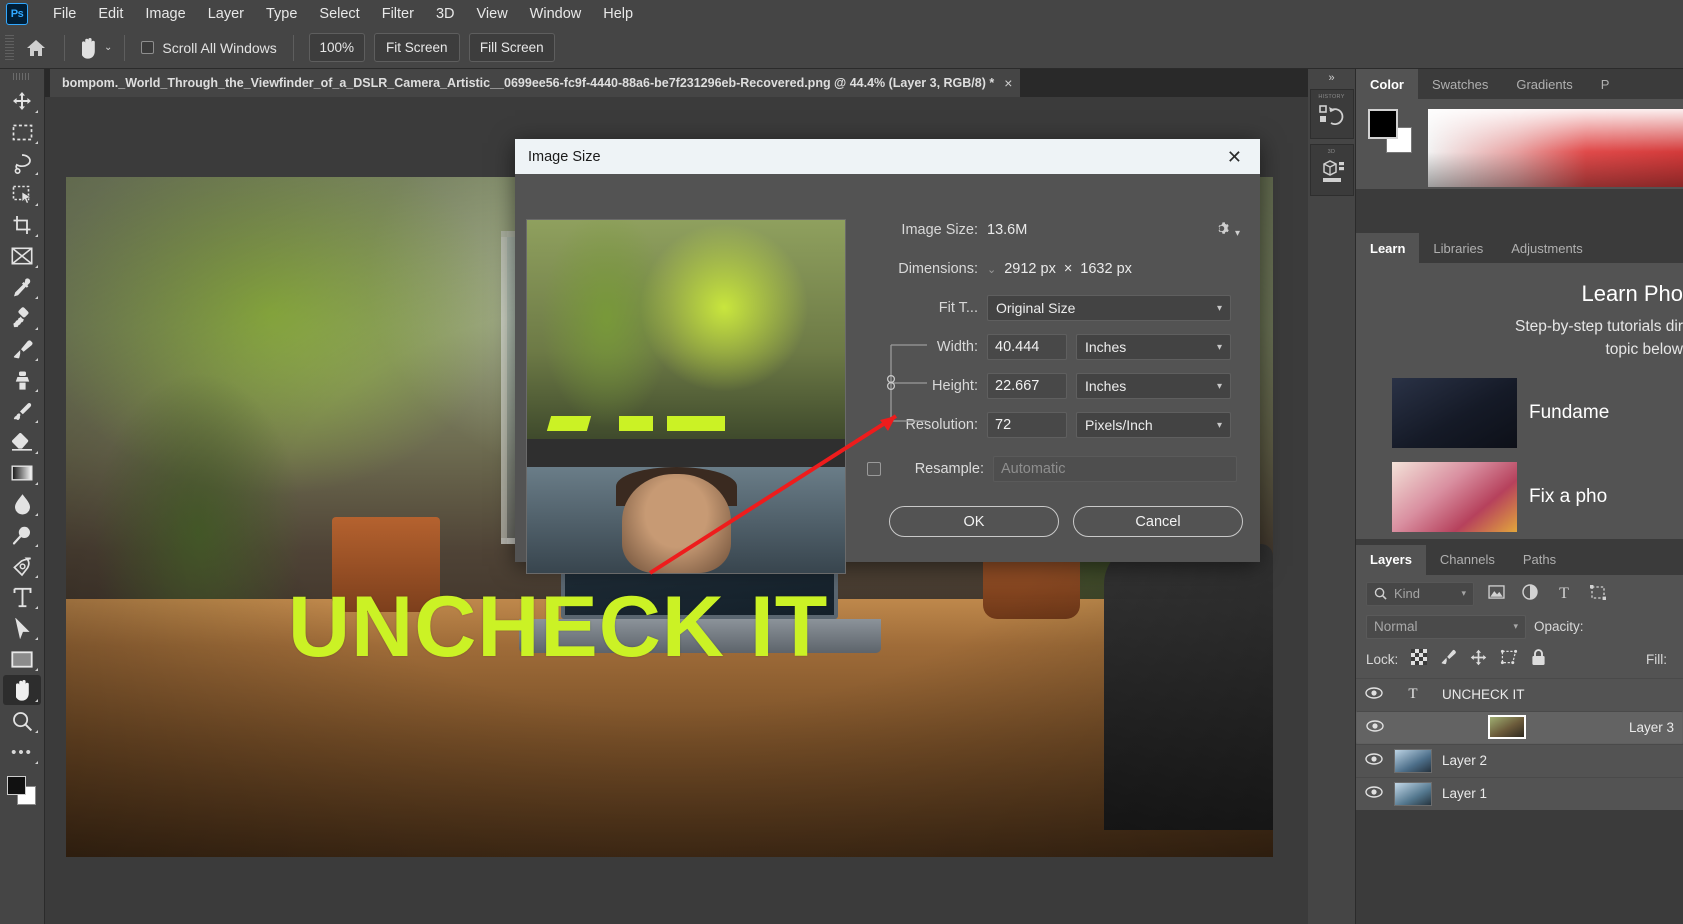 This screenshot has width=1683, height=924. Describe the element at coordinates (1388, 248) in the screenshot. I see `tab-learn: Learn` at that location.